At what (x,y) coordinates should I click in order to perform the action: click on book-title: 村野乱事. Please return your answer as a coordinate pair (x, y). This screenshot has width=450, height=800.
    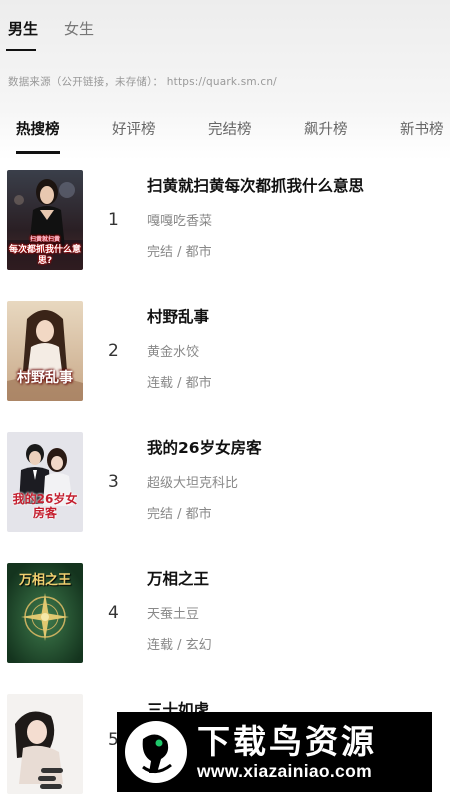
    Looking at the image, I should click on (178, 316).